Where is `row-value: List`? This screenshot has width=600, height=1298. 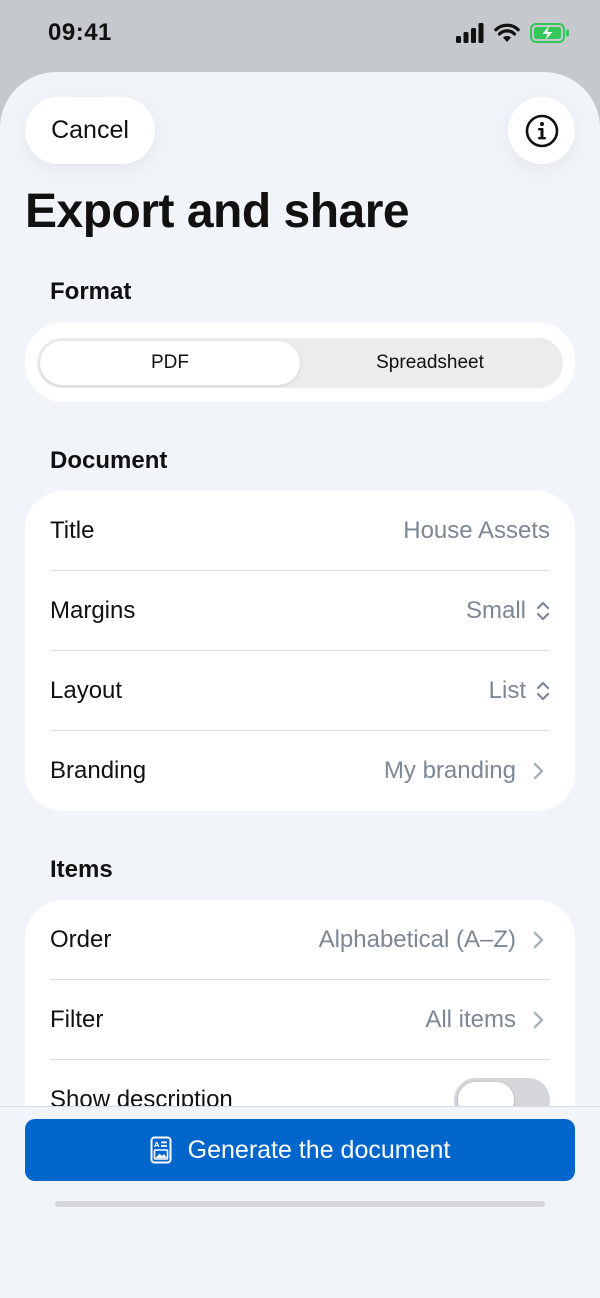 row-value: List is located at coordinates (519, 691).